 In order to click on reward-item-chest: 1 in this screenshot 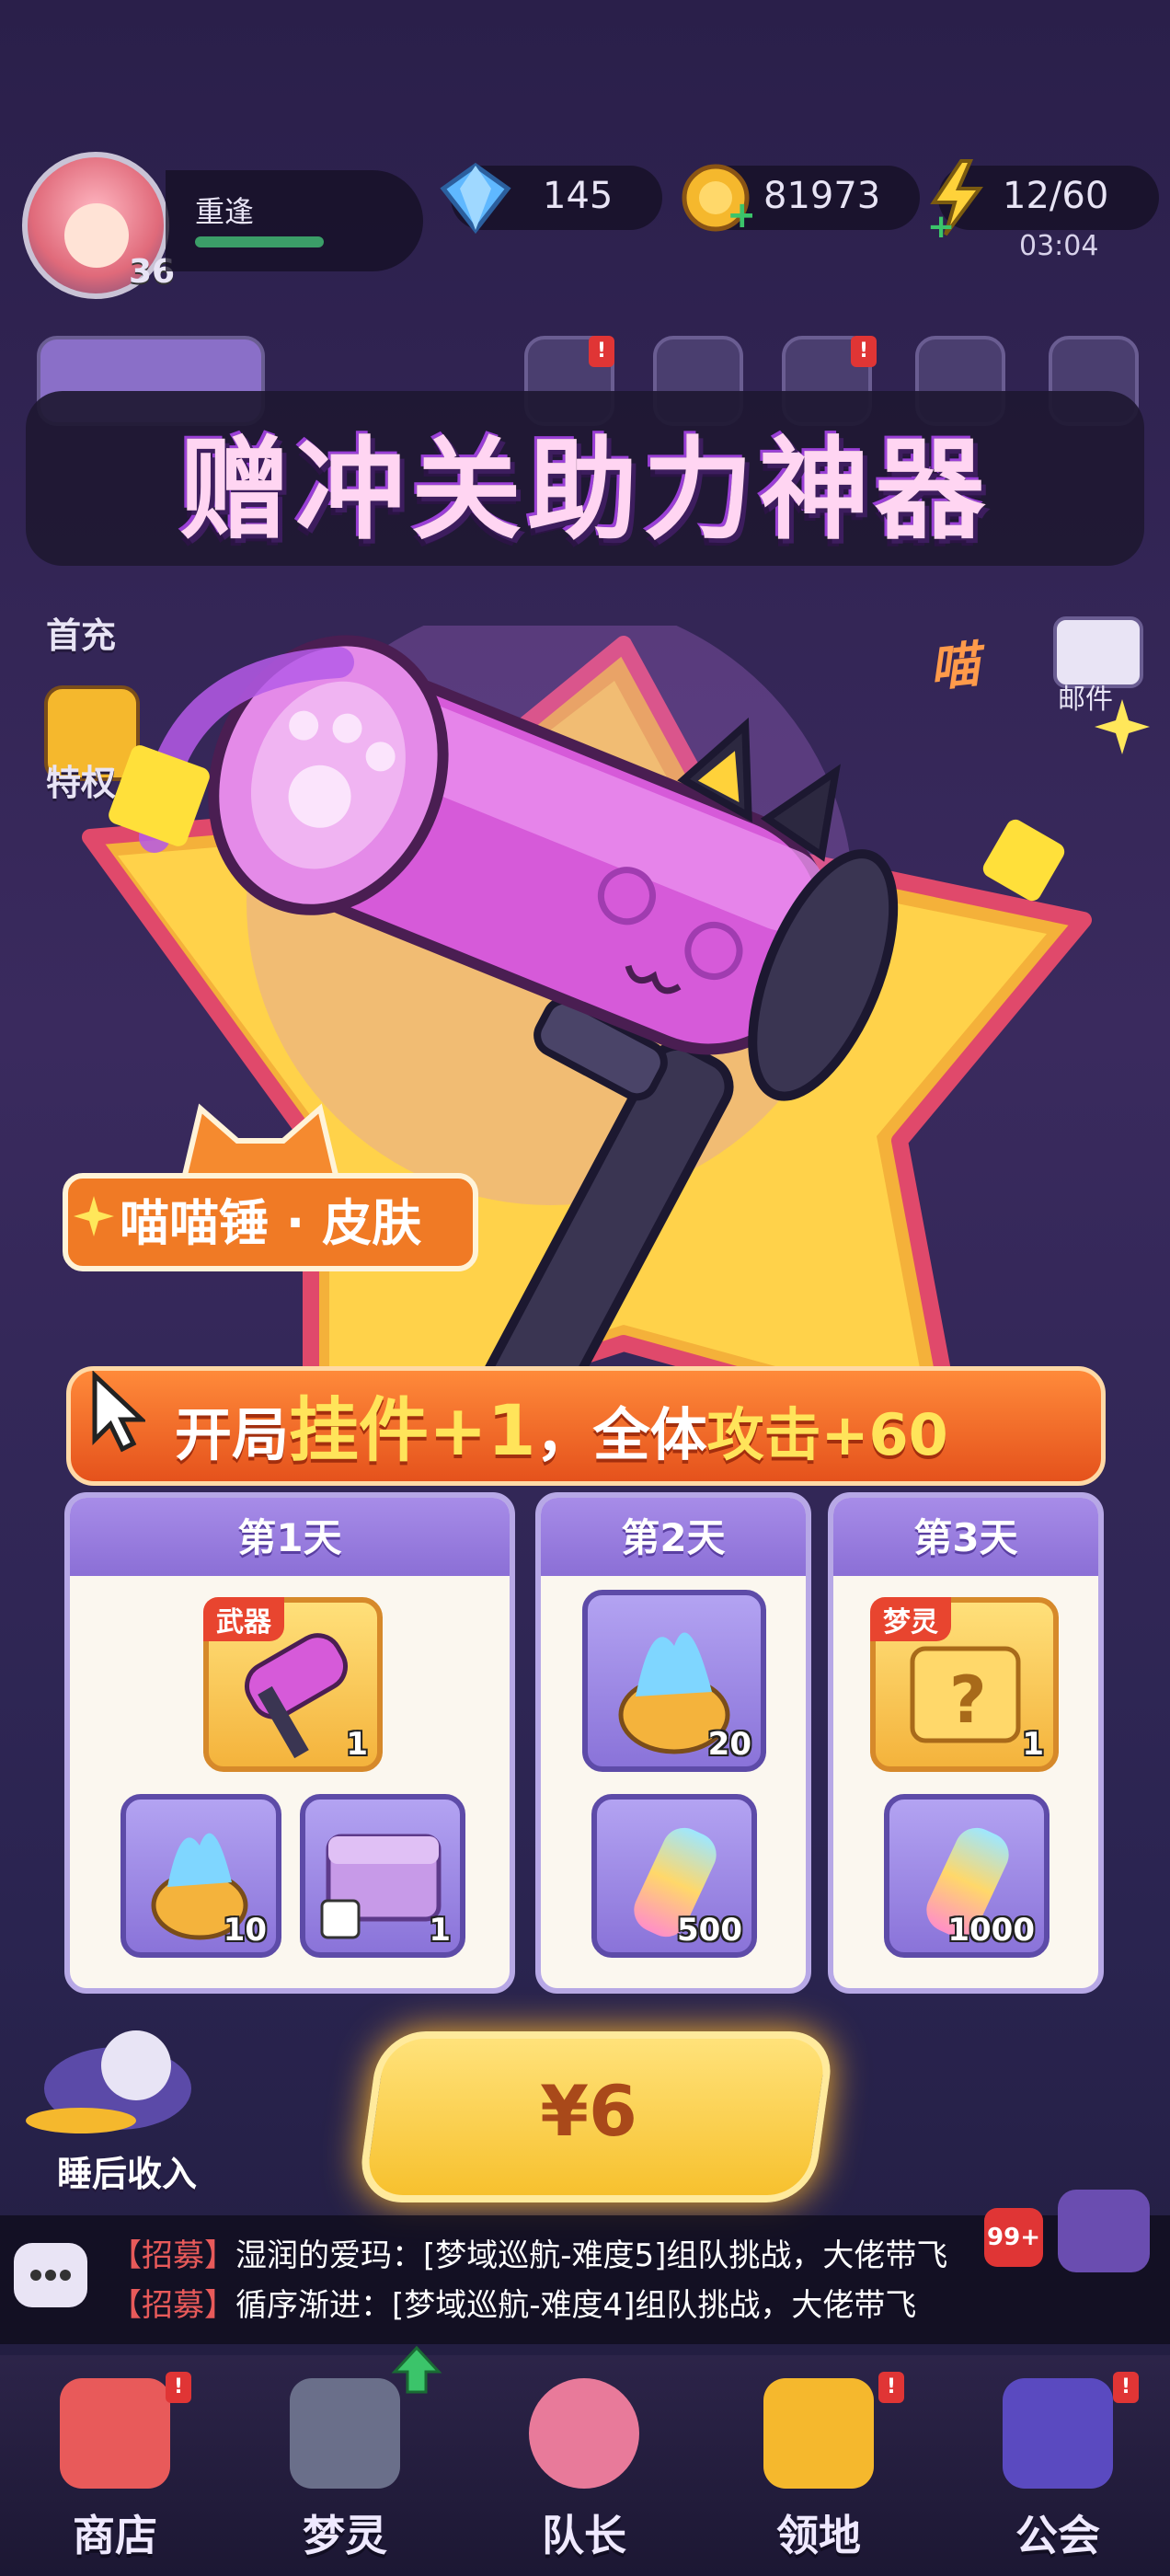, I will do `click(382, 1876)`.